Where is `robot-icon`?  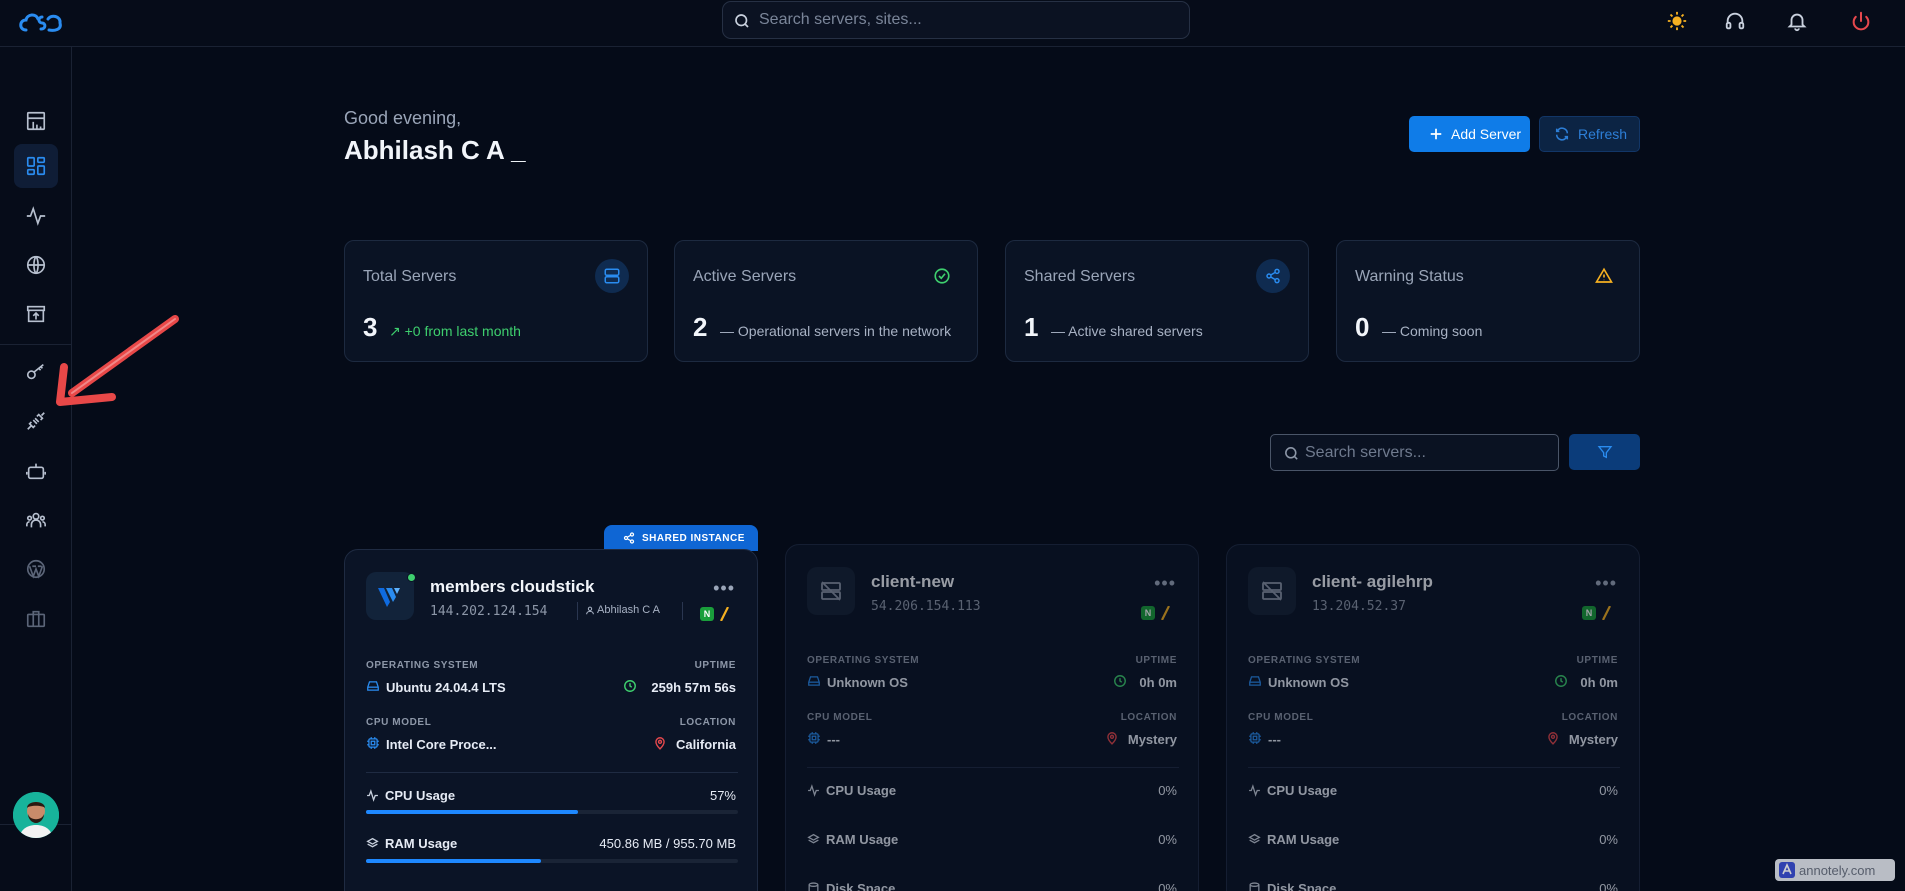
robot-icon is located at coordinates (36, 471).